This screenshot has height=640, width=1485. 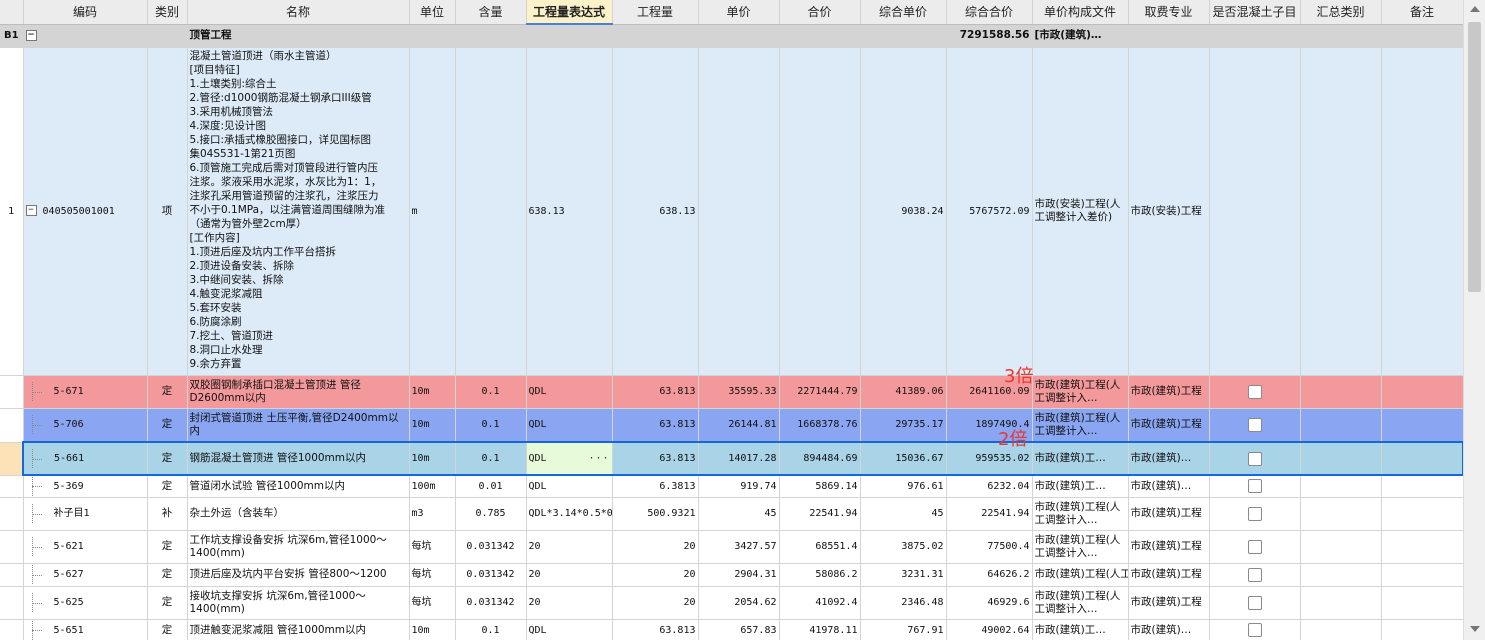 What do you see at coordinates (298, 547) in the screenshot?
I see `quota-name: 工作坑支撑设备安拆 坑深6m,管径1000～1400(mm)` at bounding box center [298, 547].